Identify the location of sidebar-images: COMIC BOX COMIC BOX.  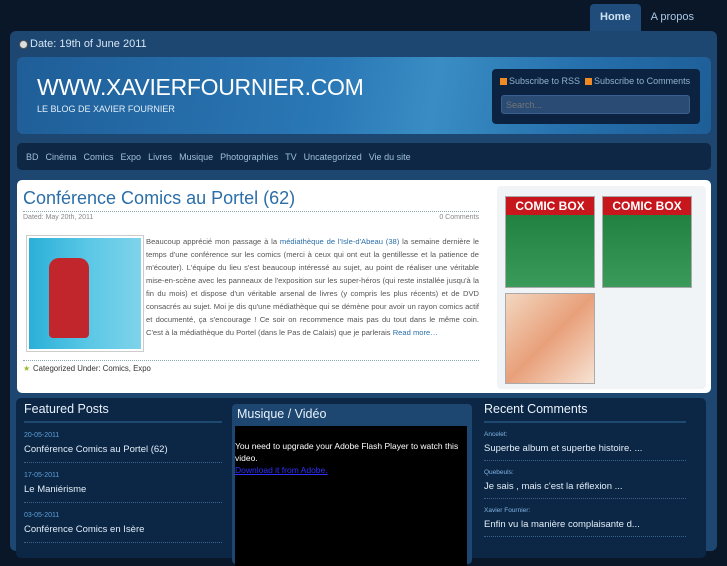
(601, 287).